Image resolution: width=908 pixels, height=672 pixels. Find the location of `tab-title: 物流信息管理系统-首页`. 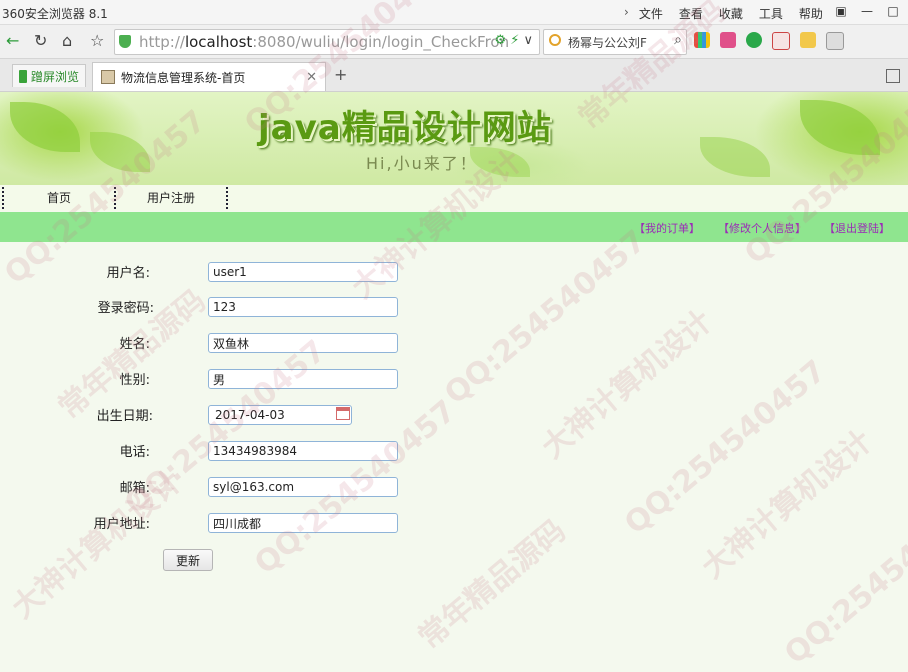

tab-title: 物流信息管理系统-首页 is located at coordinates (183, 77).